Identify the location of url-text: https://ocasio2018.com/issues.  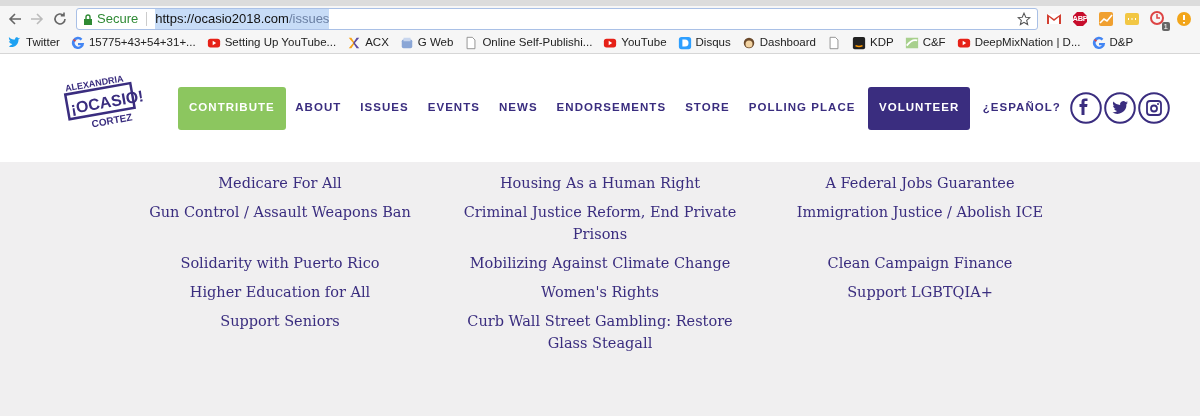
(242, 19).